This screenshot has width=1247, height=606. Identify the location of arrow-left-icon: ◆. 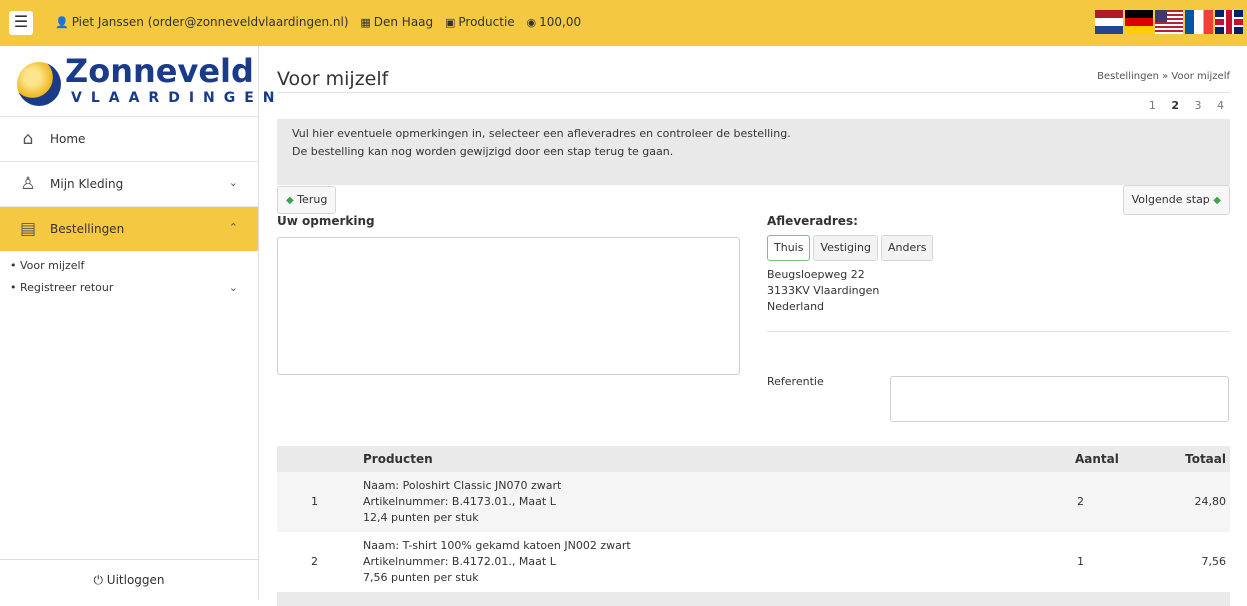
(290, 200).